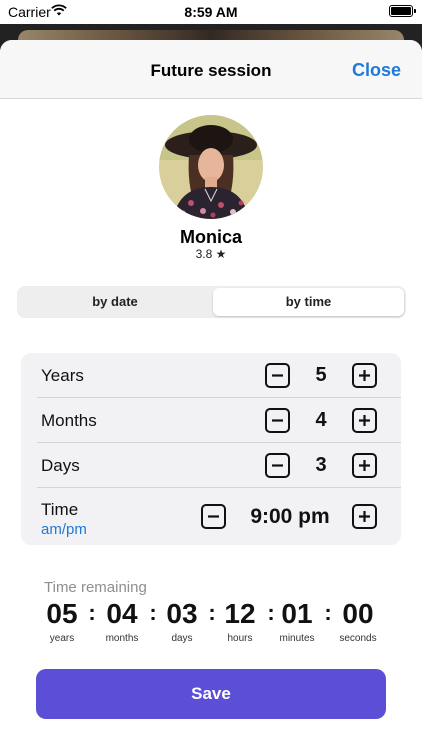  Describe the element at coordinates (122, 613) in the screenshot. I see `countdown-months-value: 04` at that location.